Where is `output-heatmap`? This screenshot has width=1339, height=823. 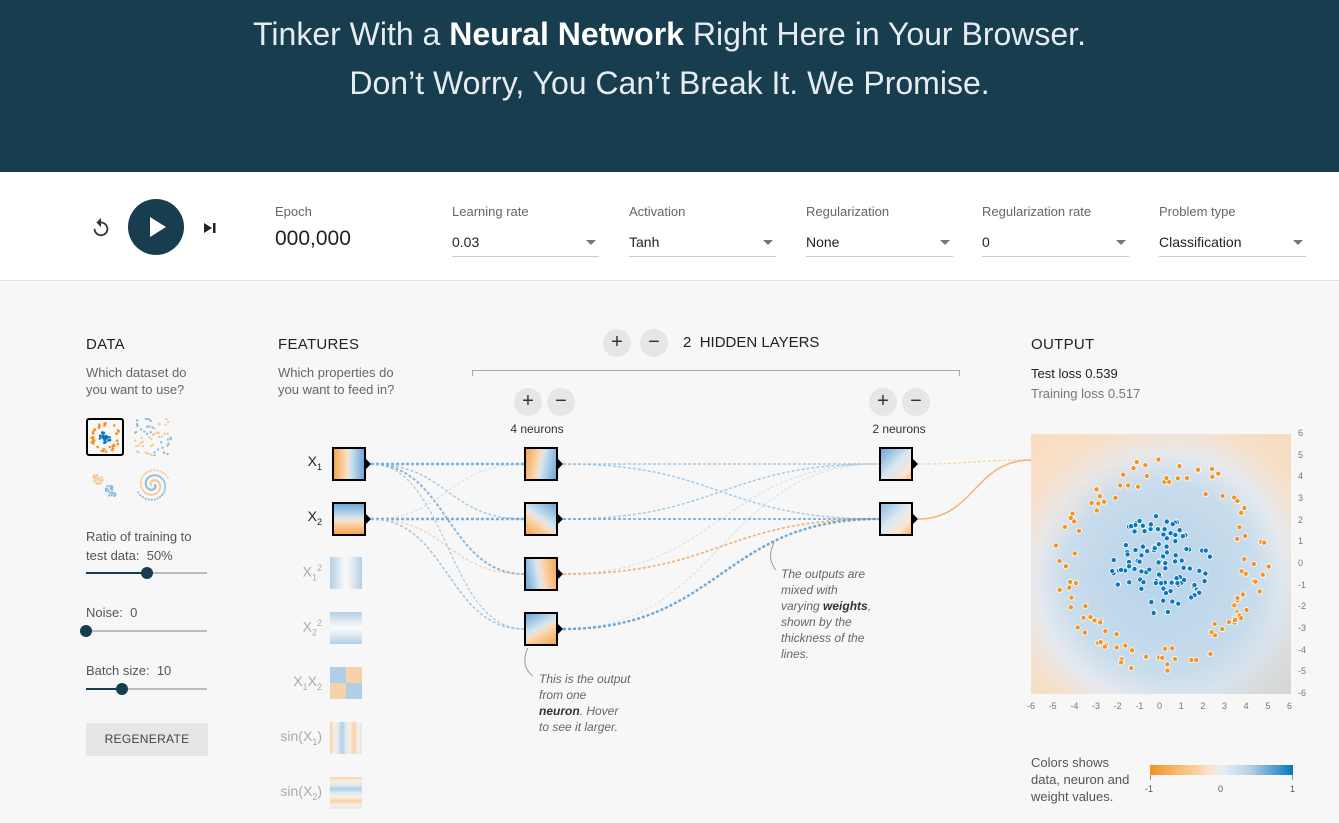
output-heatmap is located at coordinates (1161, 564).